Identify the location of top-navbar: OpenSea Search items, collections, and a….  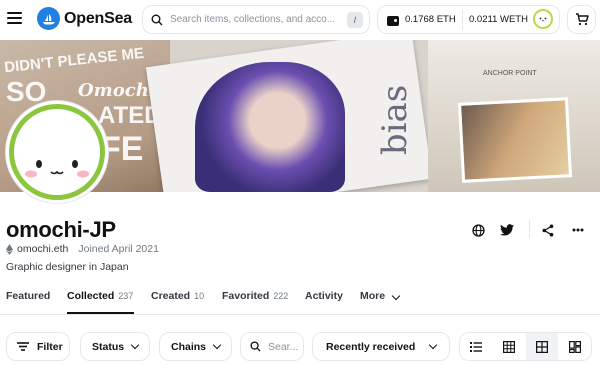
(300, 20).